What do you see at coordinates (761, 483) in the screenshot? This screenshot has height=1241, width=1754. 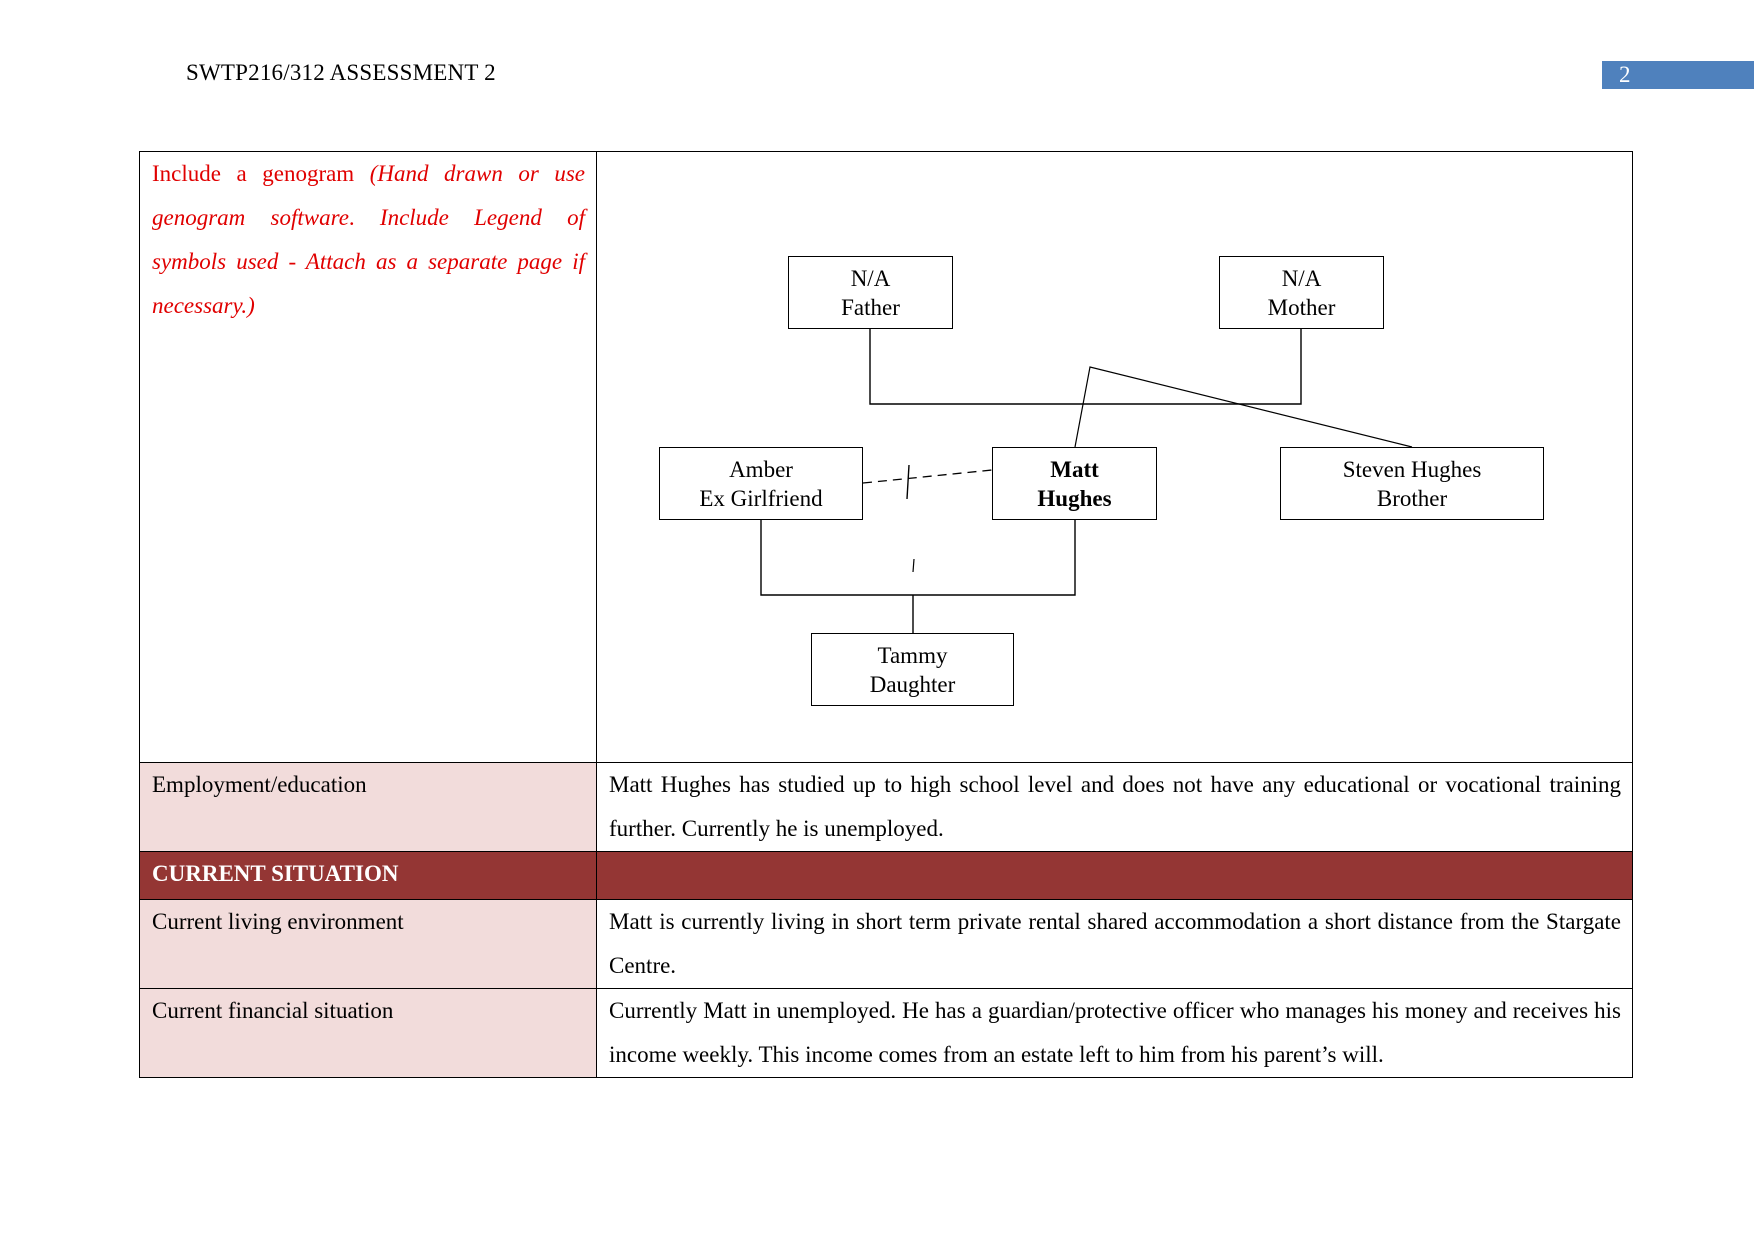 I see `genogram-person-amber: Amber Ex Girlfriend` at bounding box center [761, 483].